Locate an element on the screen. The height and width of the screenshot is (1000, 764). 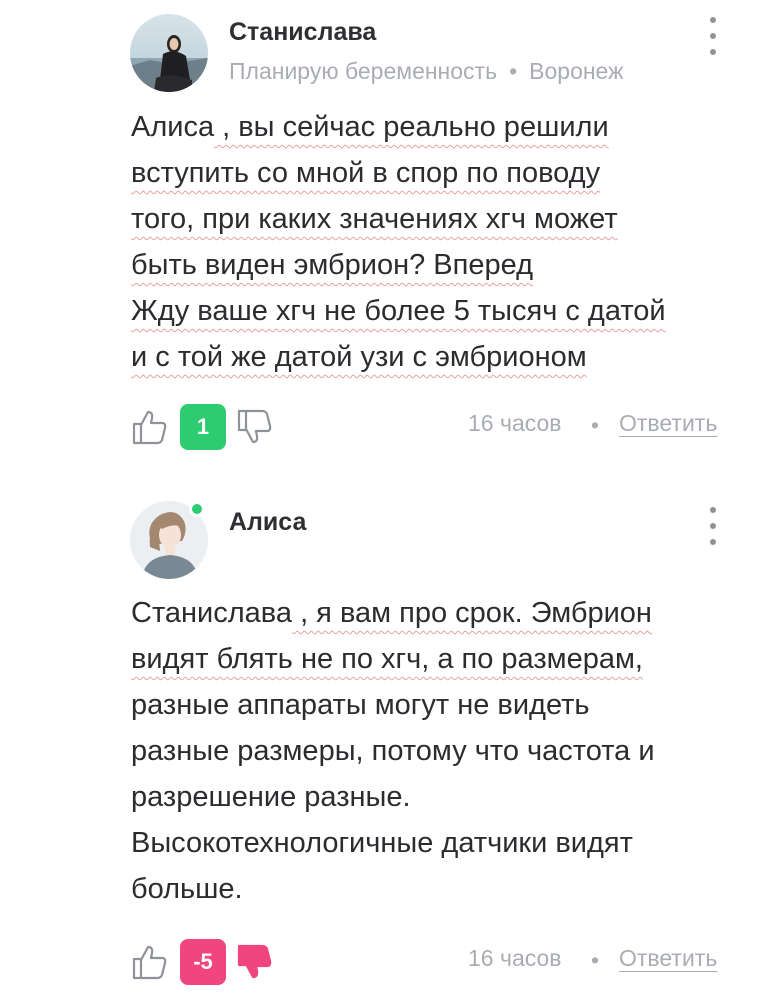
author-meta: Планирую беременность • Воронеж is located at coordinates (426, 71).